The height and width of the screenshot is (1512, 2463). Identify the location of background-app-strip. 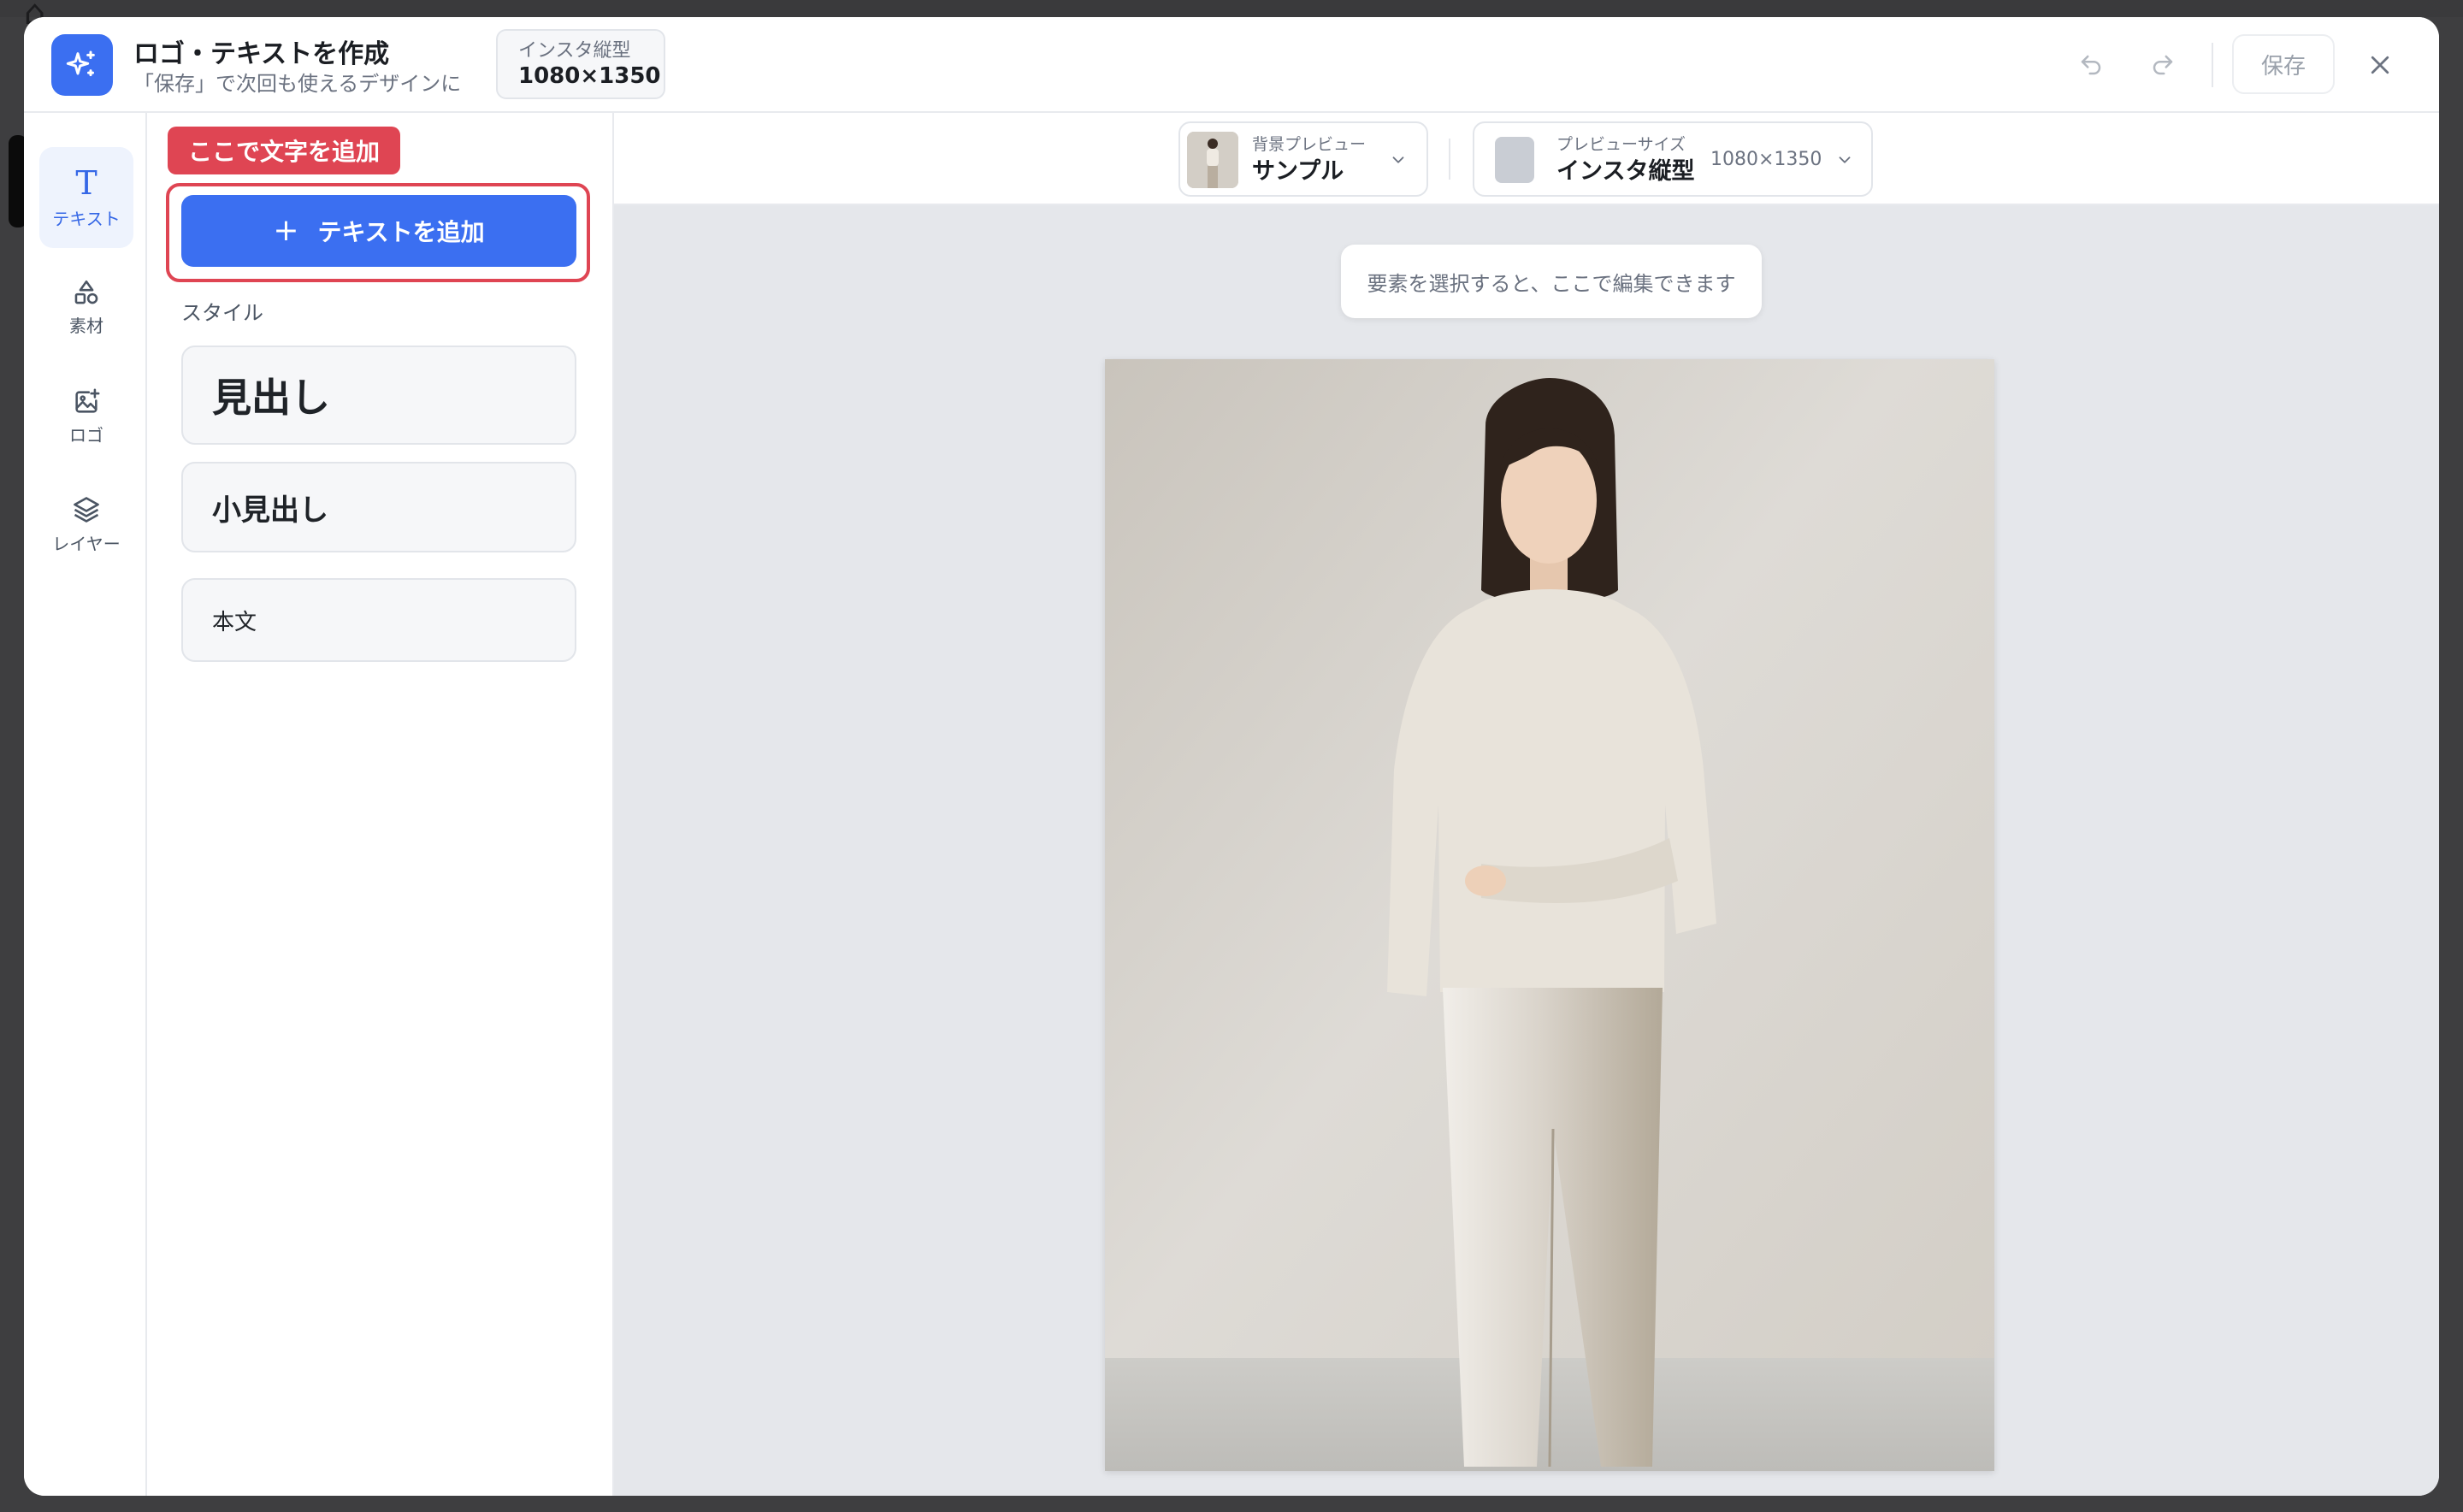
(1231, 8).